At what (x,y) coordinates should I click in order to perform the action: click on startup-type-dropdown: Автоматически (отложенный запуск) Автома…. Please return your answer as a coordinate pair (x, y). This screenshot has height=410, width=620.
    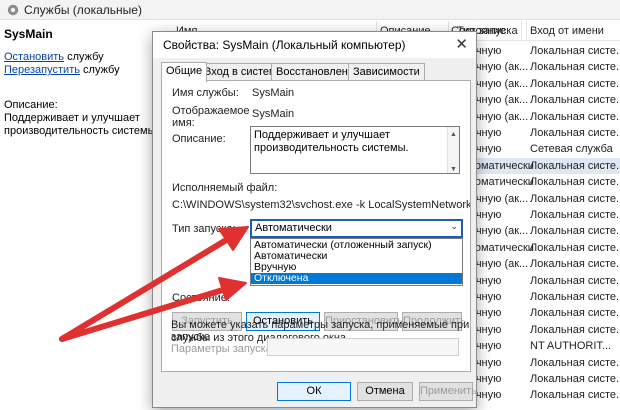
    Looking at the image, I should click on (356, 262).